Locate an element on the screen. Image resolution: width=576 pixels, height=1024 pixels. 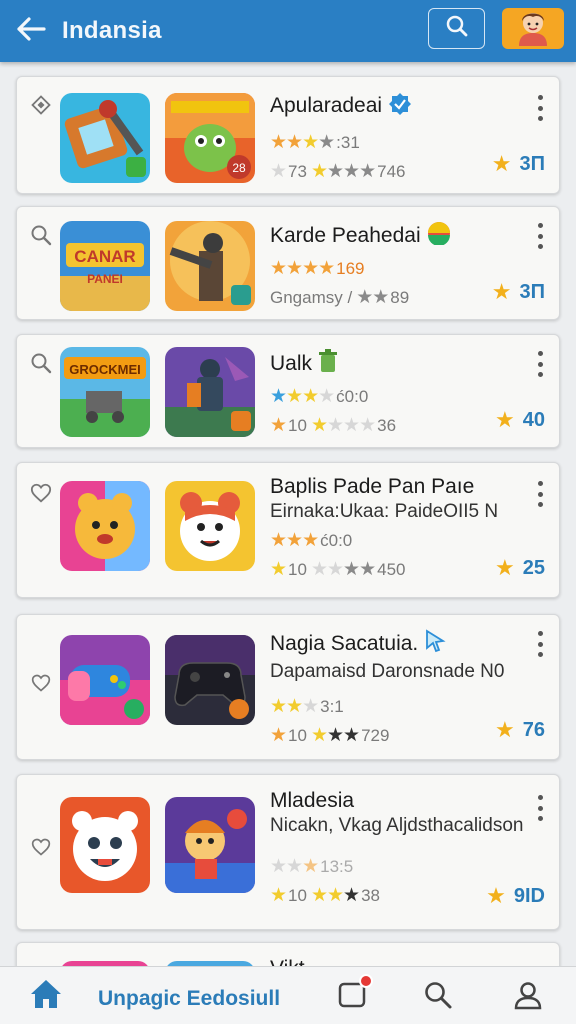
nav-inbox is located at coordinates (354, 994).